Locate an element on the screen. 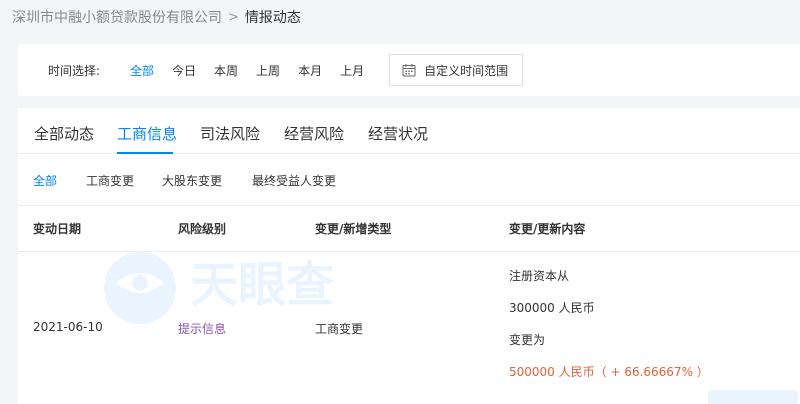 Image resolution: width=800 pixels, height=404 pixels. column-header-risk-level: 风险级别 is located at coordinates (202, 229).